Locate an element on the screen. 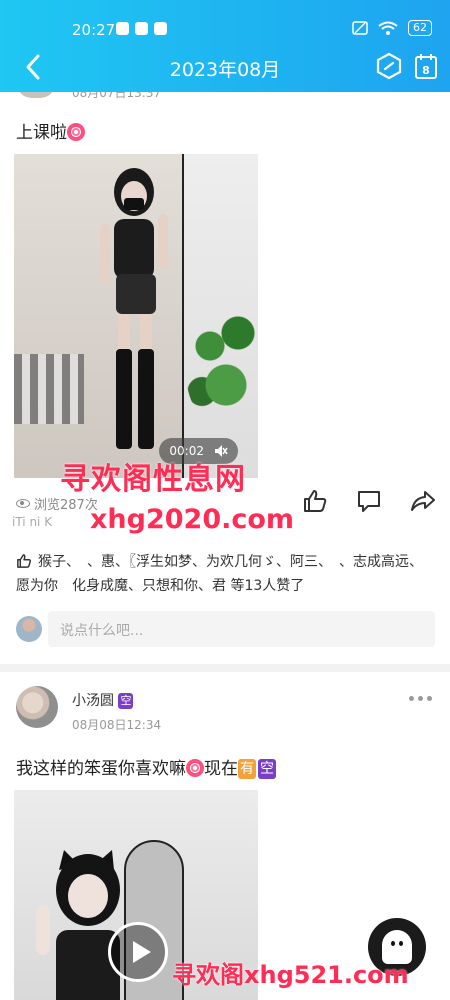  calendar-day: 8 is located at coordinates (426, 70).